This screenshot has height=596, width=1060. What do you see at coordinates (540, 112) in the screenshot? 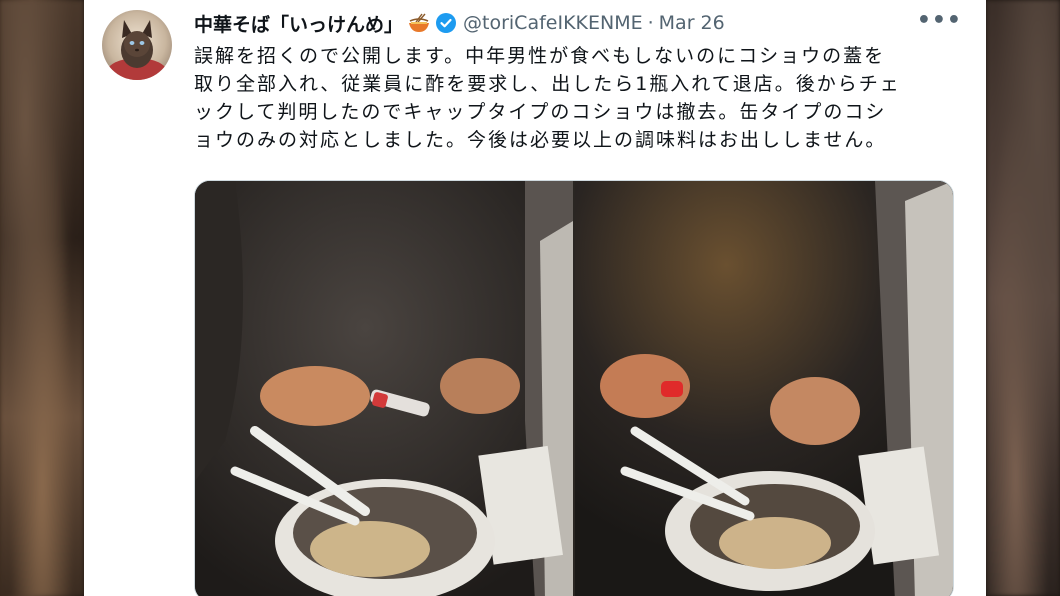
I see `tweet-text-line: ックして判明したのでキャップタイプのコショウは撤去。缶タイプのコシ` at bounding box center [540, 112].